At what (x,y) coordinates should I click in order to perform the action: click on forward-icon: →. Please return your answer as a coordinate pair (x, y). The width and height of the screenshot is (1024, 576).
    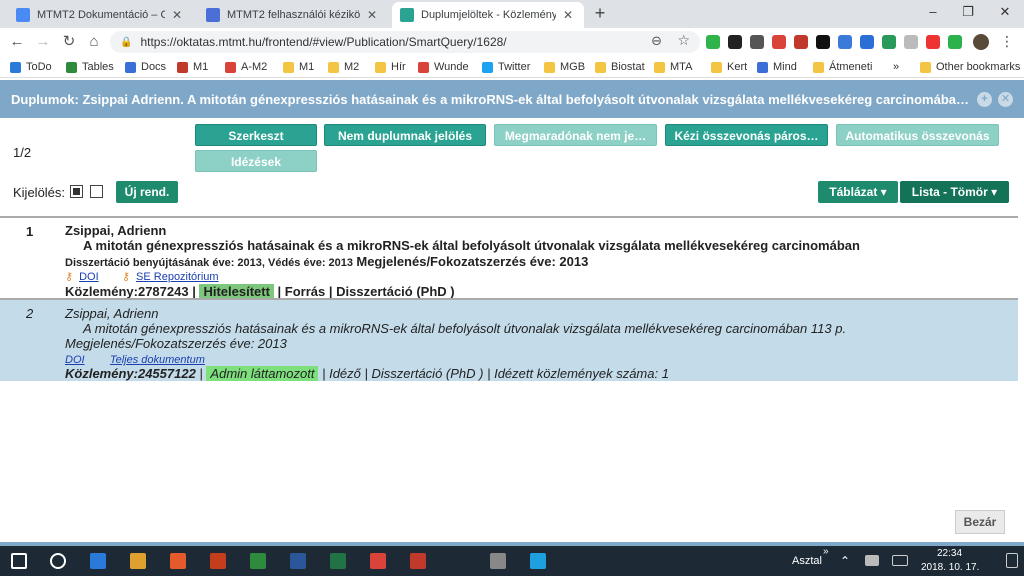
    Looking at the image, I should click on (43, 42).